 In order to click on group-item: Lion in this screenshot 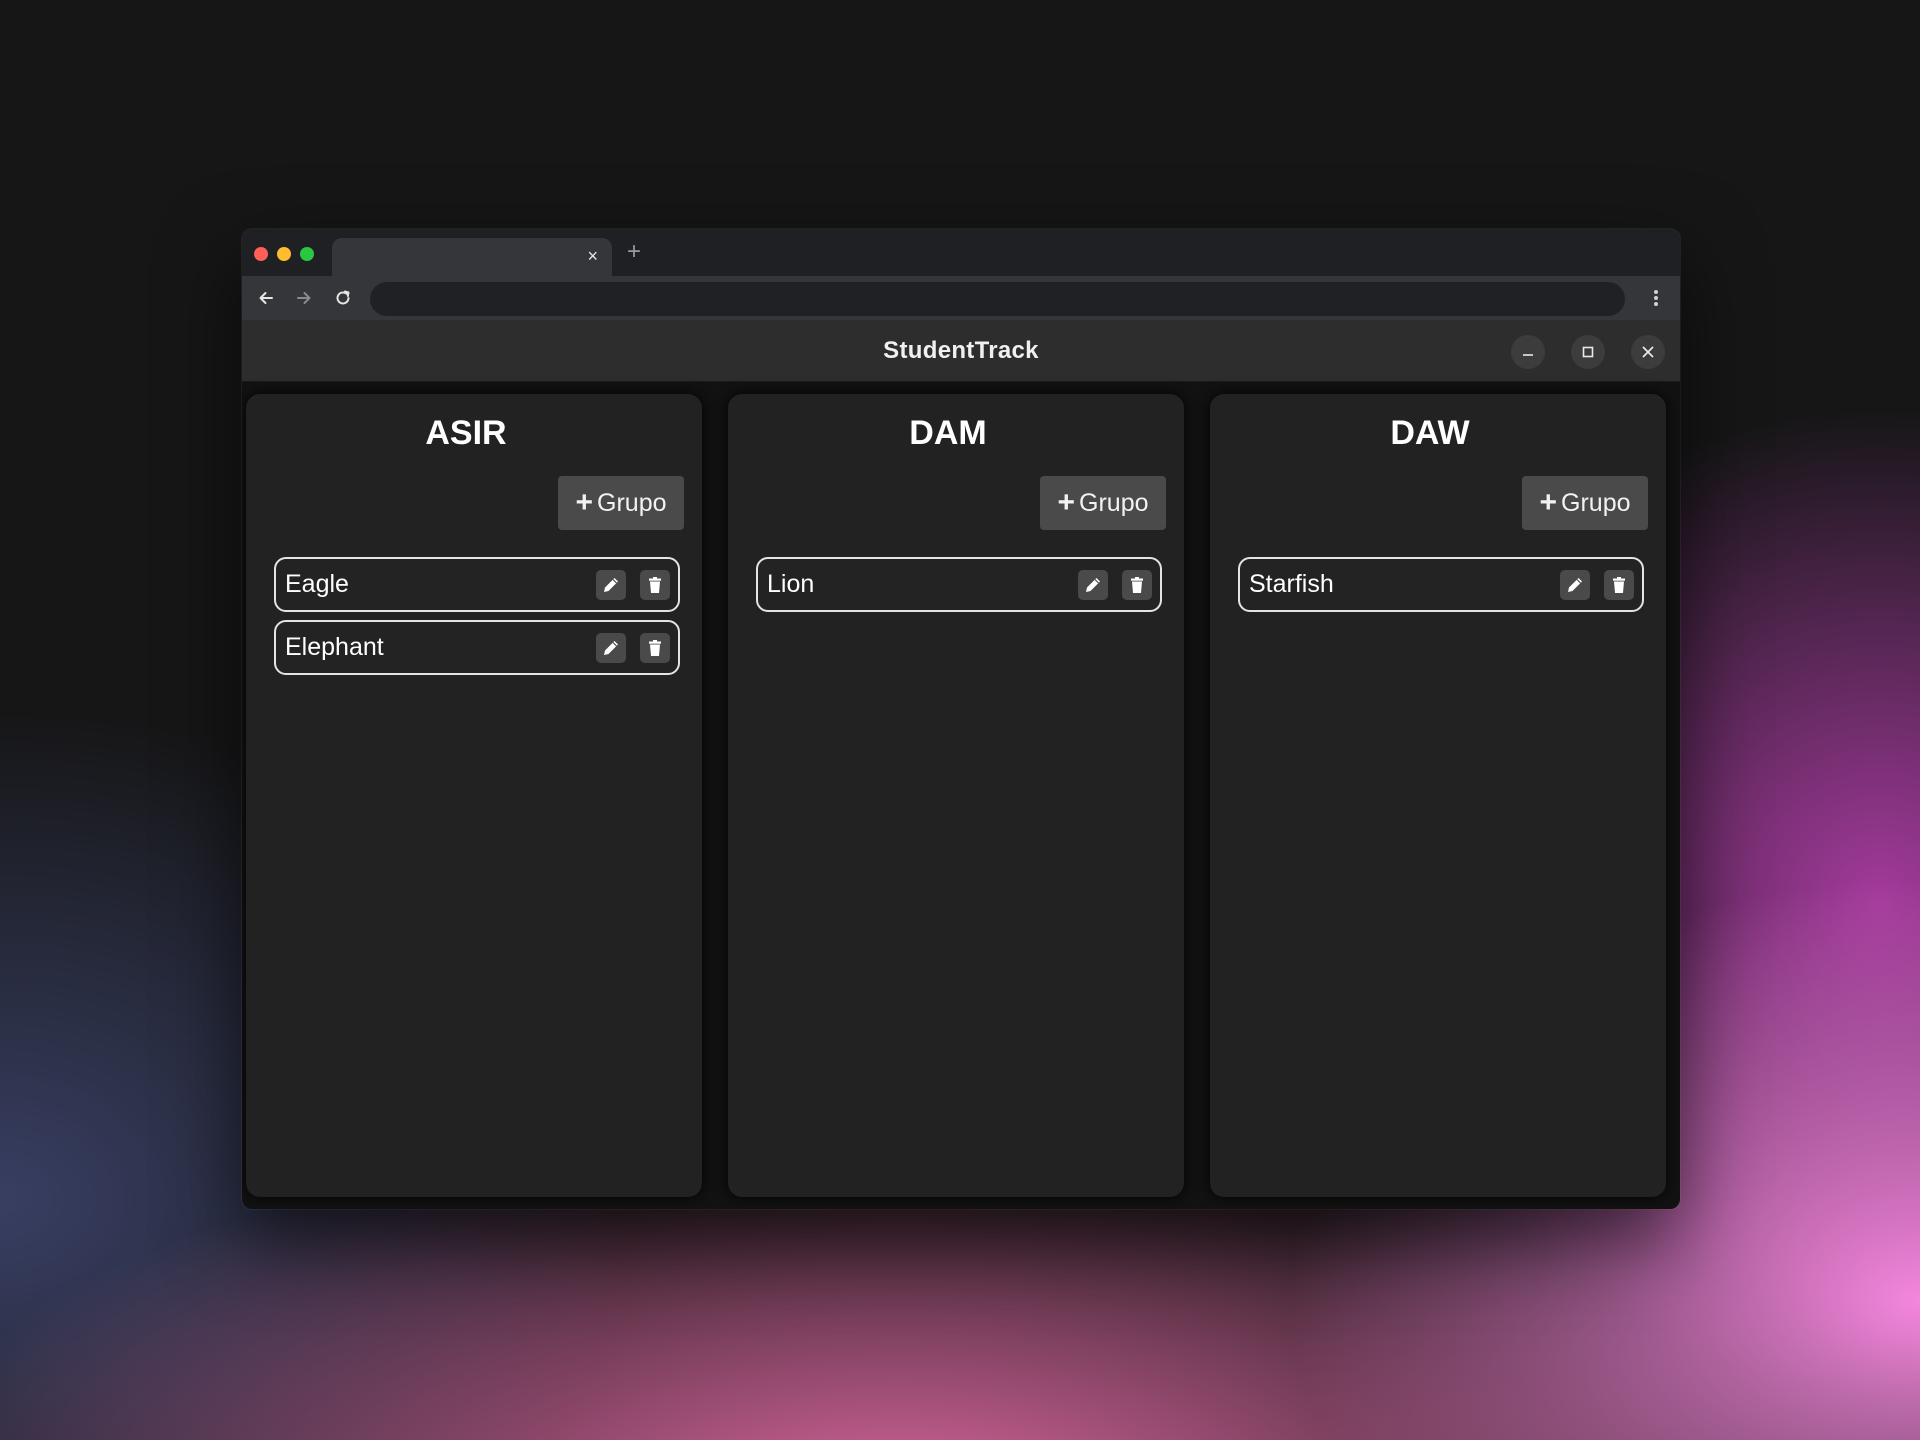, I will do `click(959, 584)`.